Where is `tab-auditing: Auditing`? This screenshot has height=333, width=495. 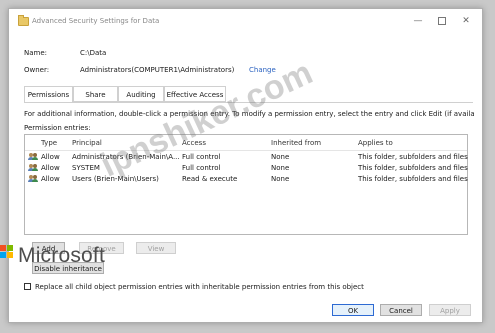 tab-auditing: Auditing is located at coordinates (141, 94).